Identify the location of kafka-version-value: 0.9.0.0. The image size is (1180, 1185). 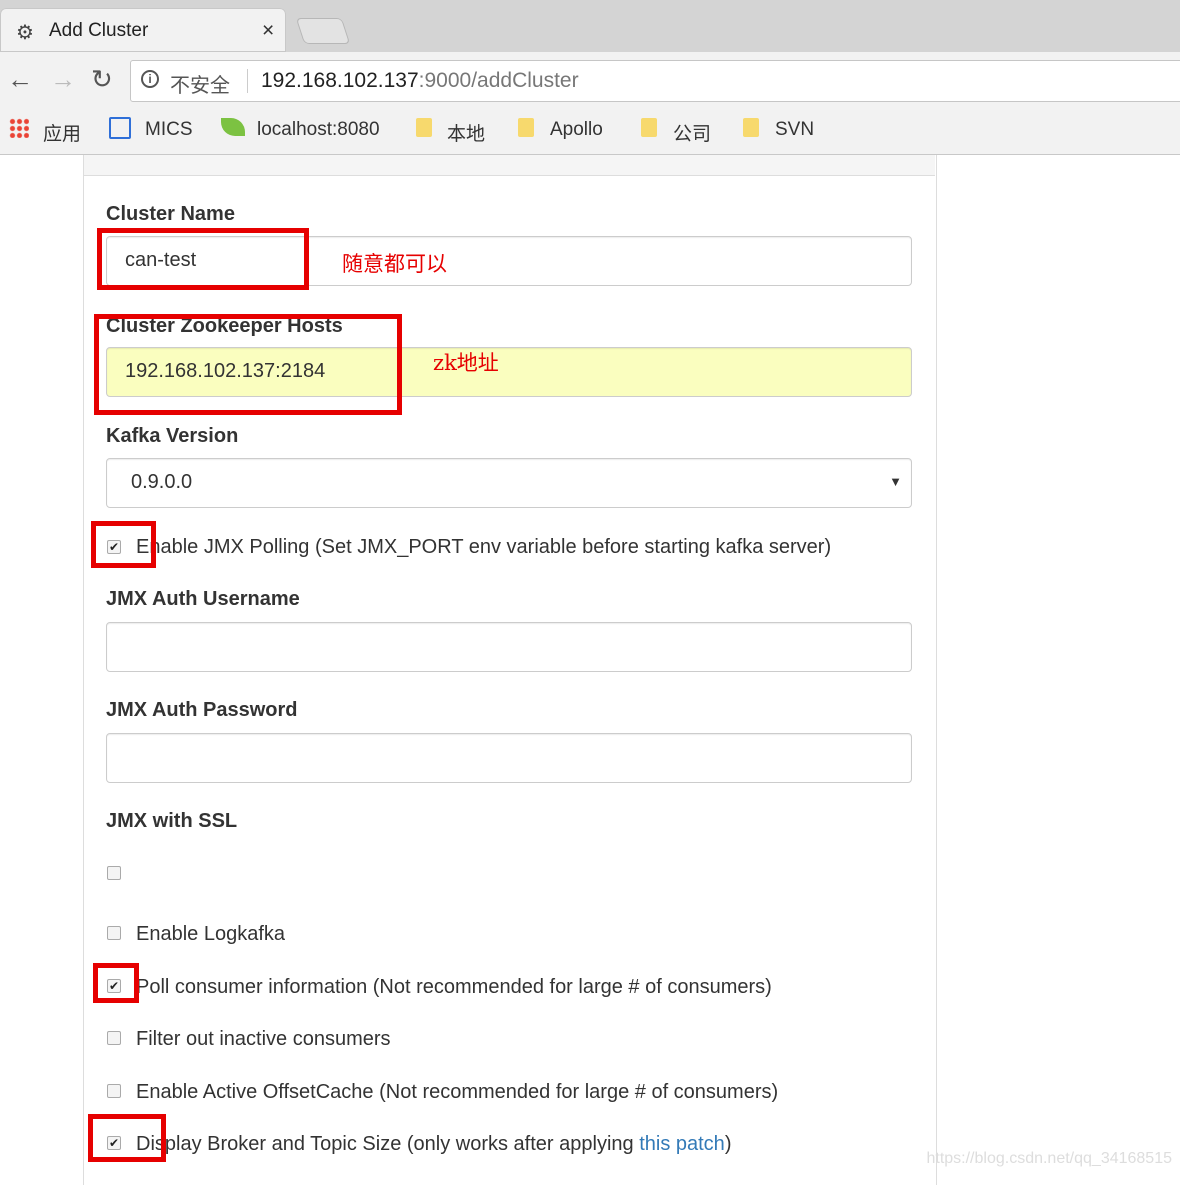
(162, 482).